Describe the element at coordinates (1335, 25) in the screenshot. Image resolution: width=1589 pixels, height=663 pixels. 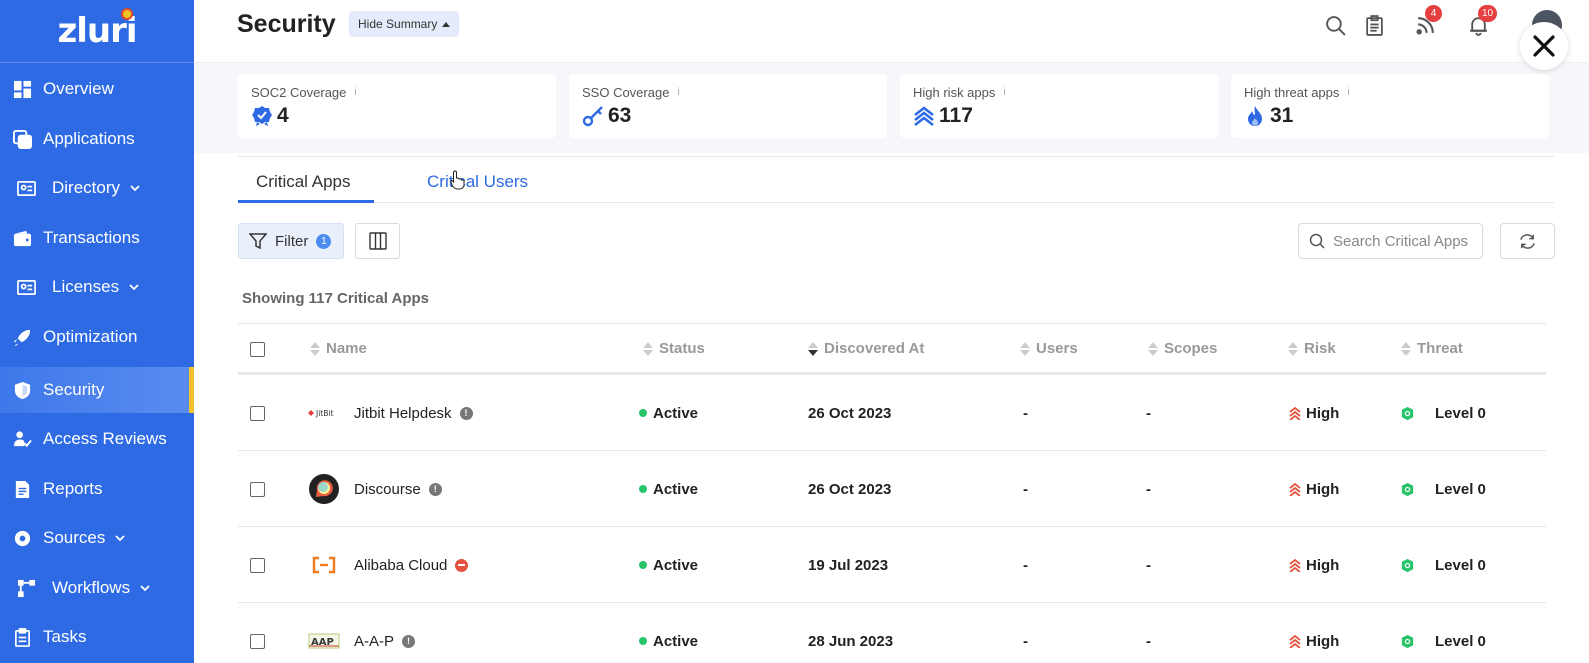
I see `search-icon` at that location.